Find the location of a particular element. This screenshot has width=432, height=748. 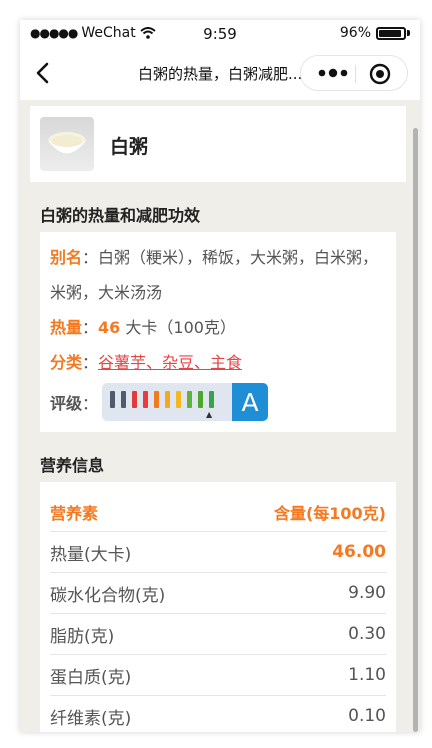

calorie-unit: 大卡（100克） is located at coordinates (178, 327).